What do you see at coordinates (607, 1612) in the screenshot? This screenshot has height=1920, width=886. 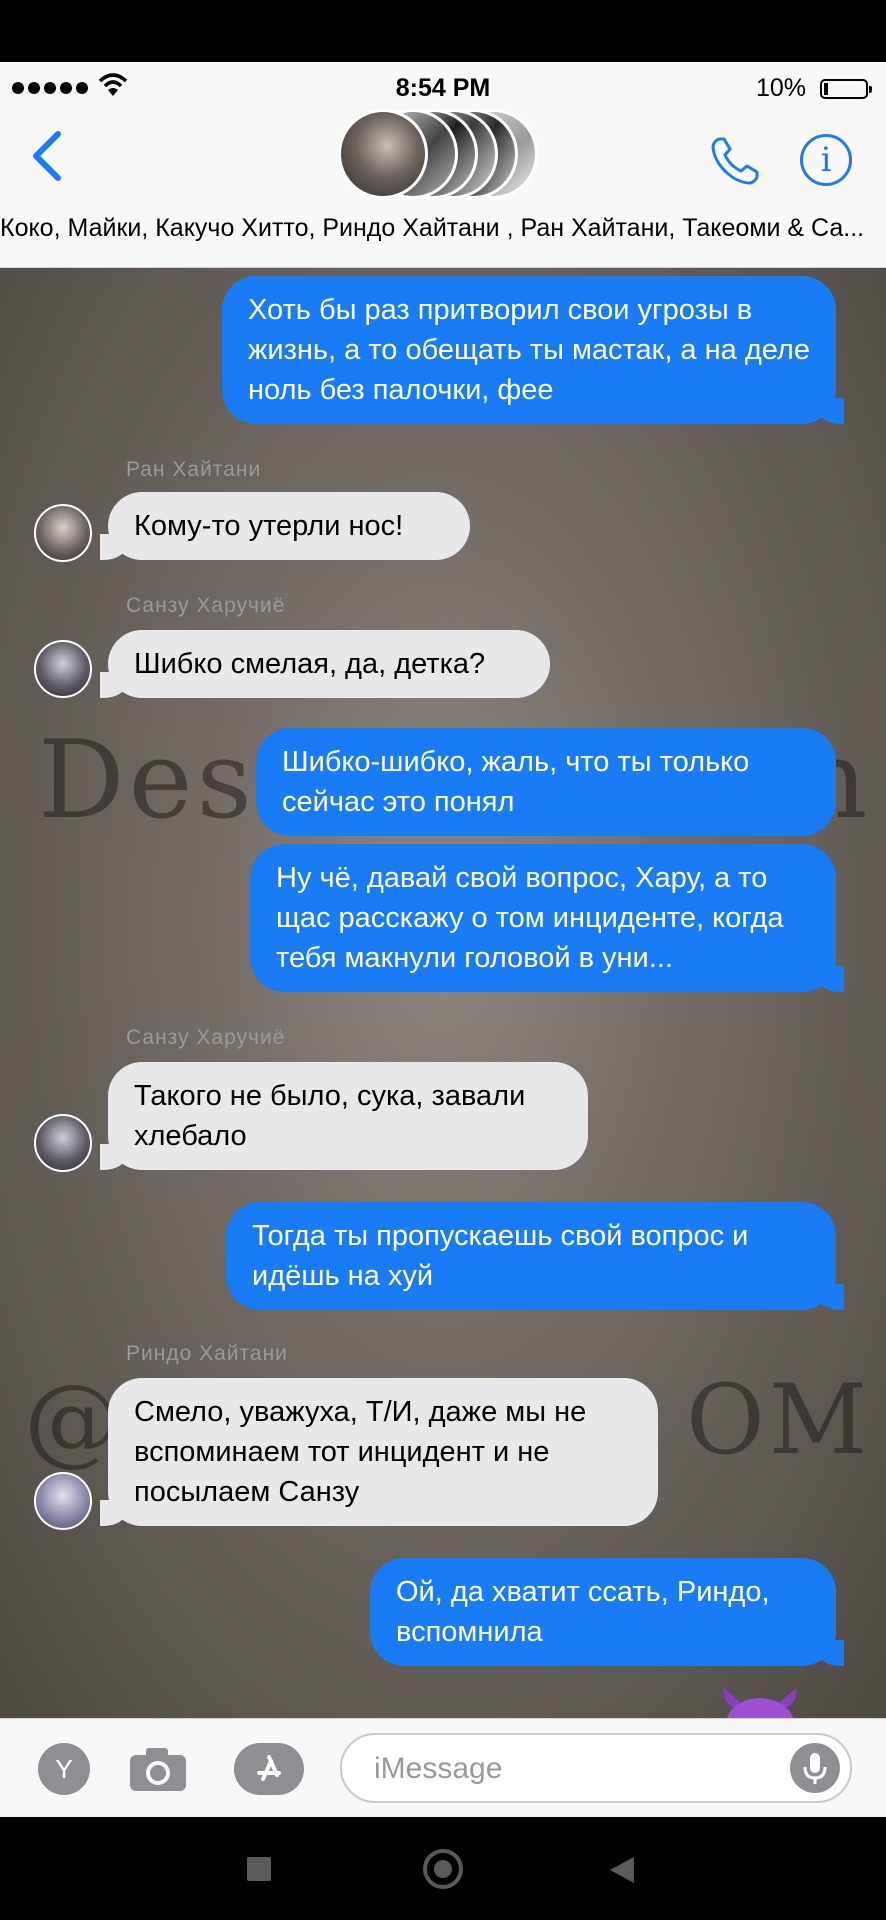 I see `message-bubble-sent: Ой, да хватит ссать, Риндо, вспомнила` at bounding box center [607, 1612].